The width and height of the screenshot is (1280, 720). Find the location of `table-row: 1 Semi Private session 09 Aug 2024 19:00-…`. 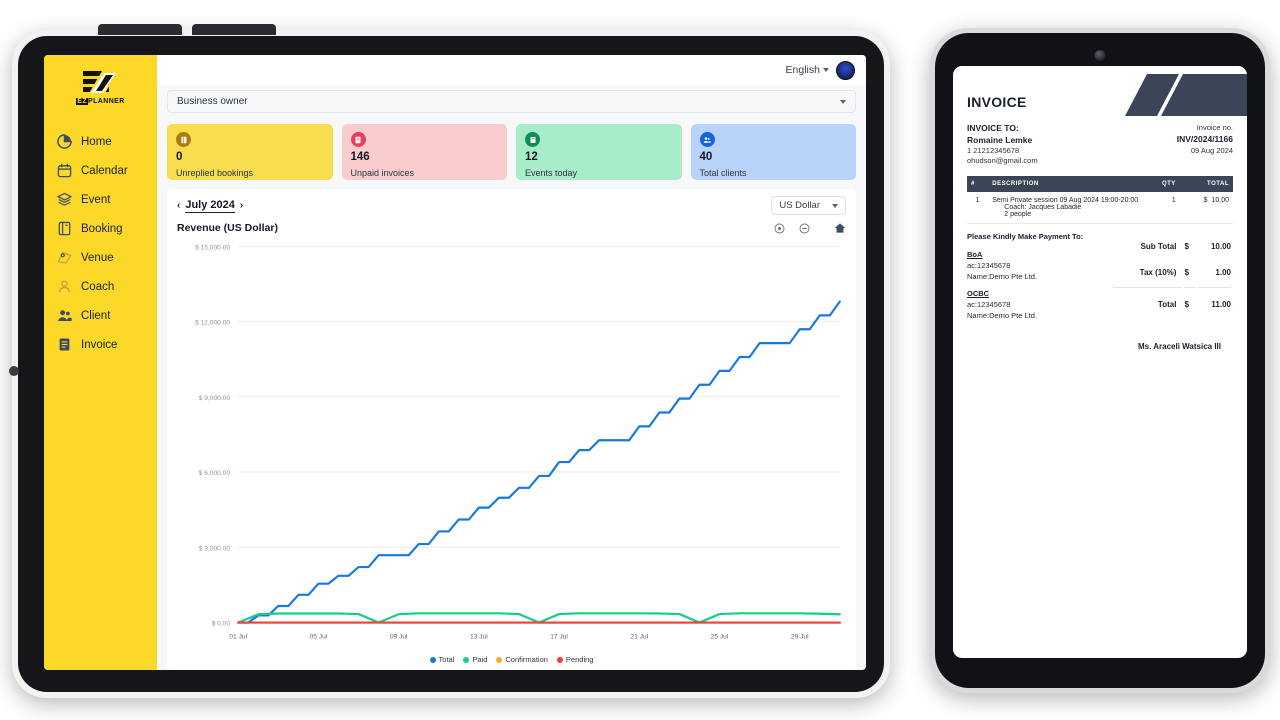

table-row: 1 Semi Private session 09 Aug 2024 19:00-… is located at coordinates (1100, 208).